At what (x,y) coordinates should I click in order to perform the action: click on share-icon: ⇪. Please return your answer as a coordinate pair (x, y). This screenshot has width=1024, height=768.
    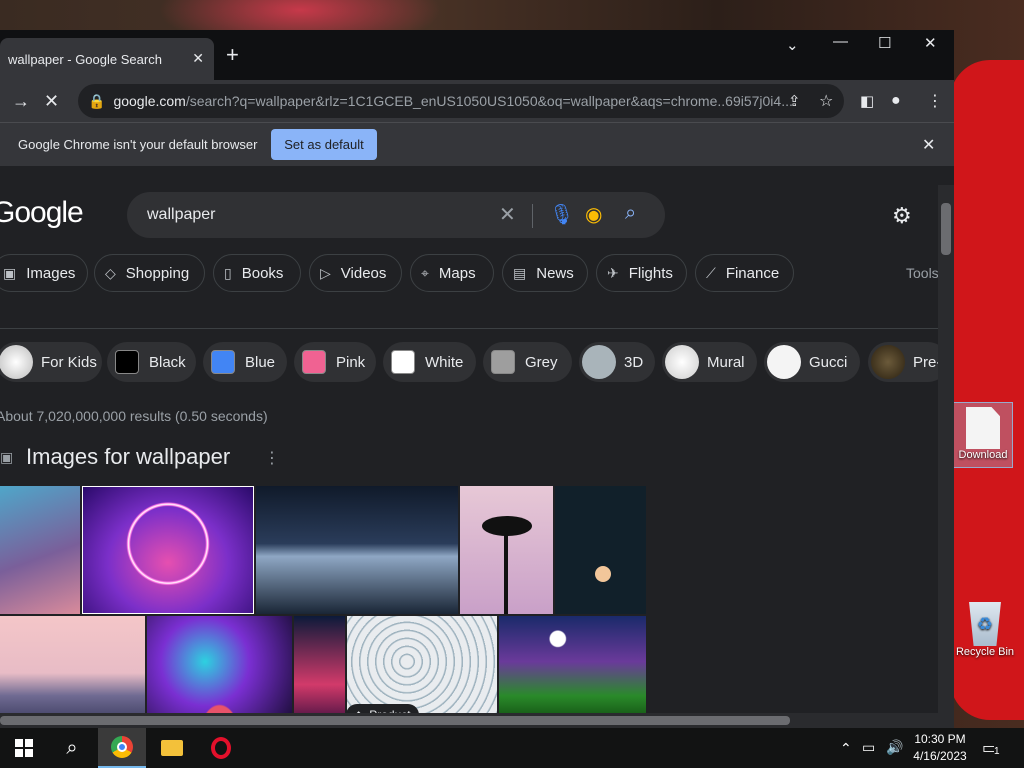
    Looking at the image, I should click on (794, 101).